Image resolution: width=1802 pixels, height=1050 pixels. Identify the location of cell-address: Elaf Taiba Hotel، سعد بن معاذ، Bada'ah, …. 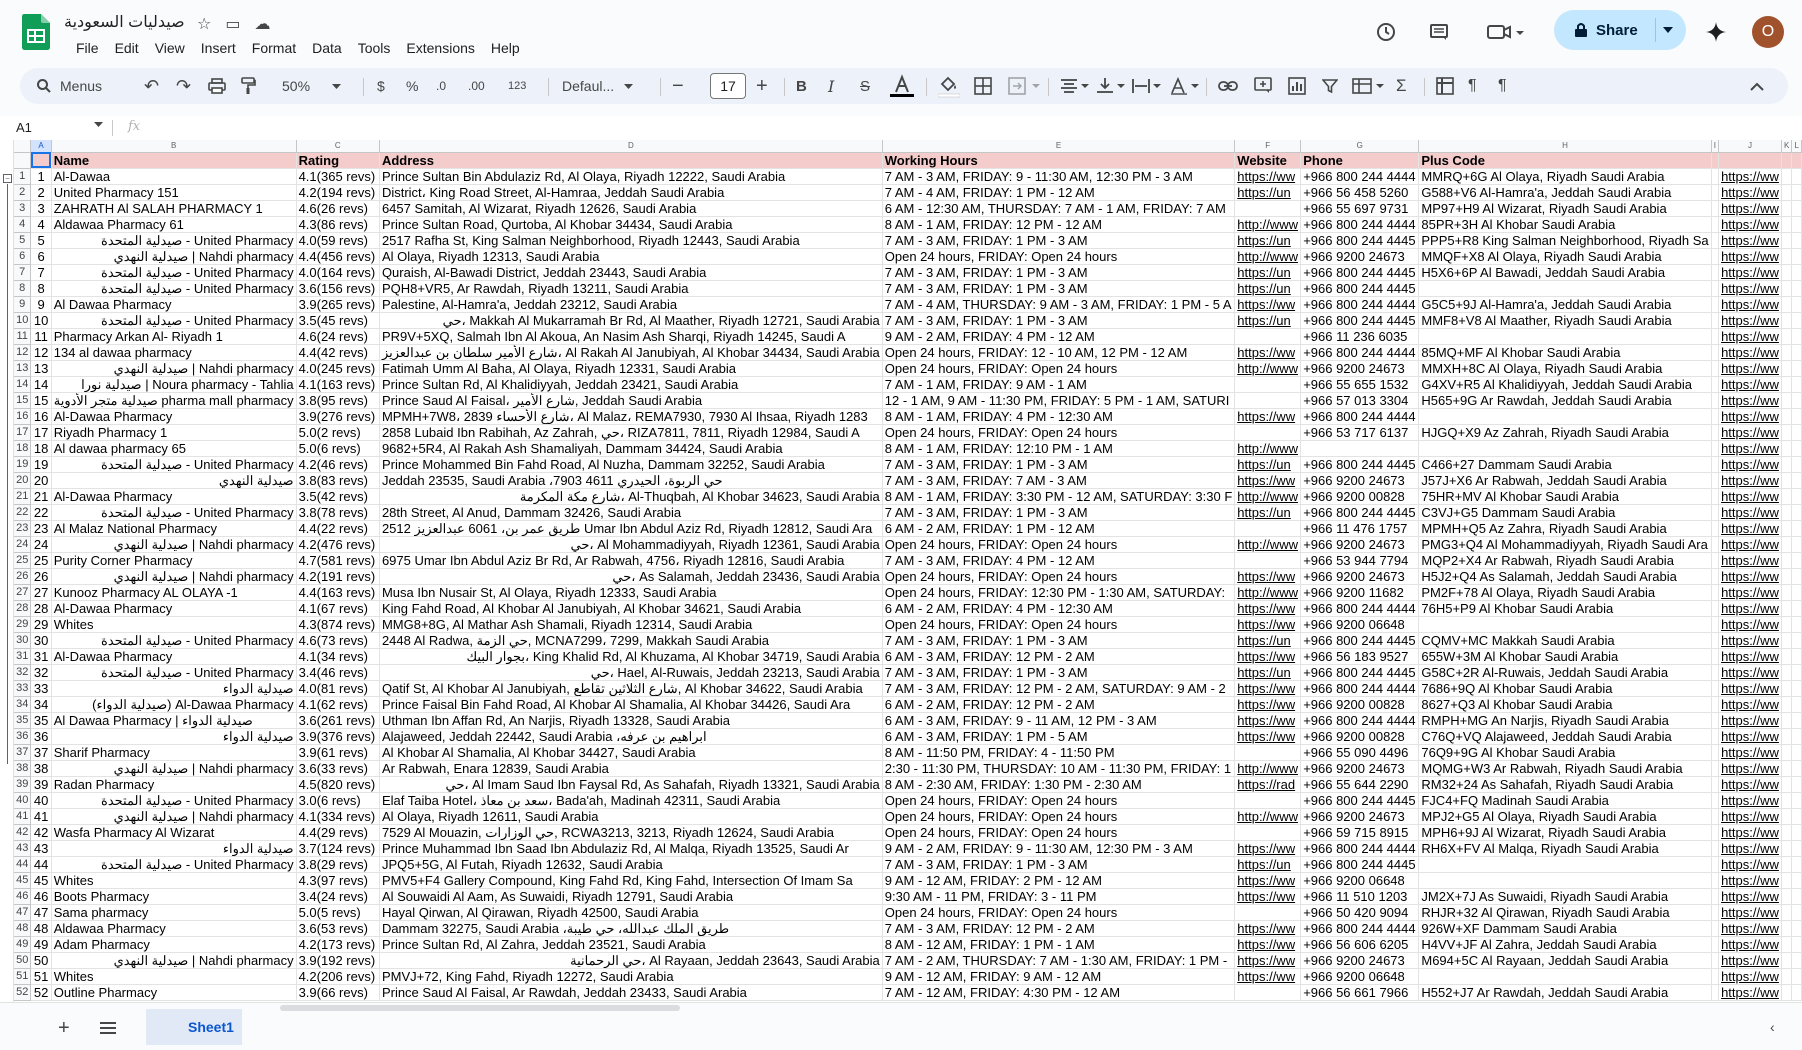
(631, 800).